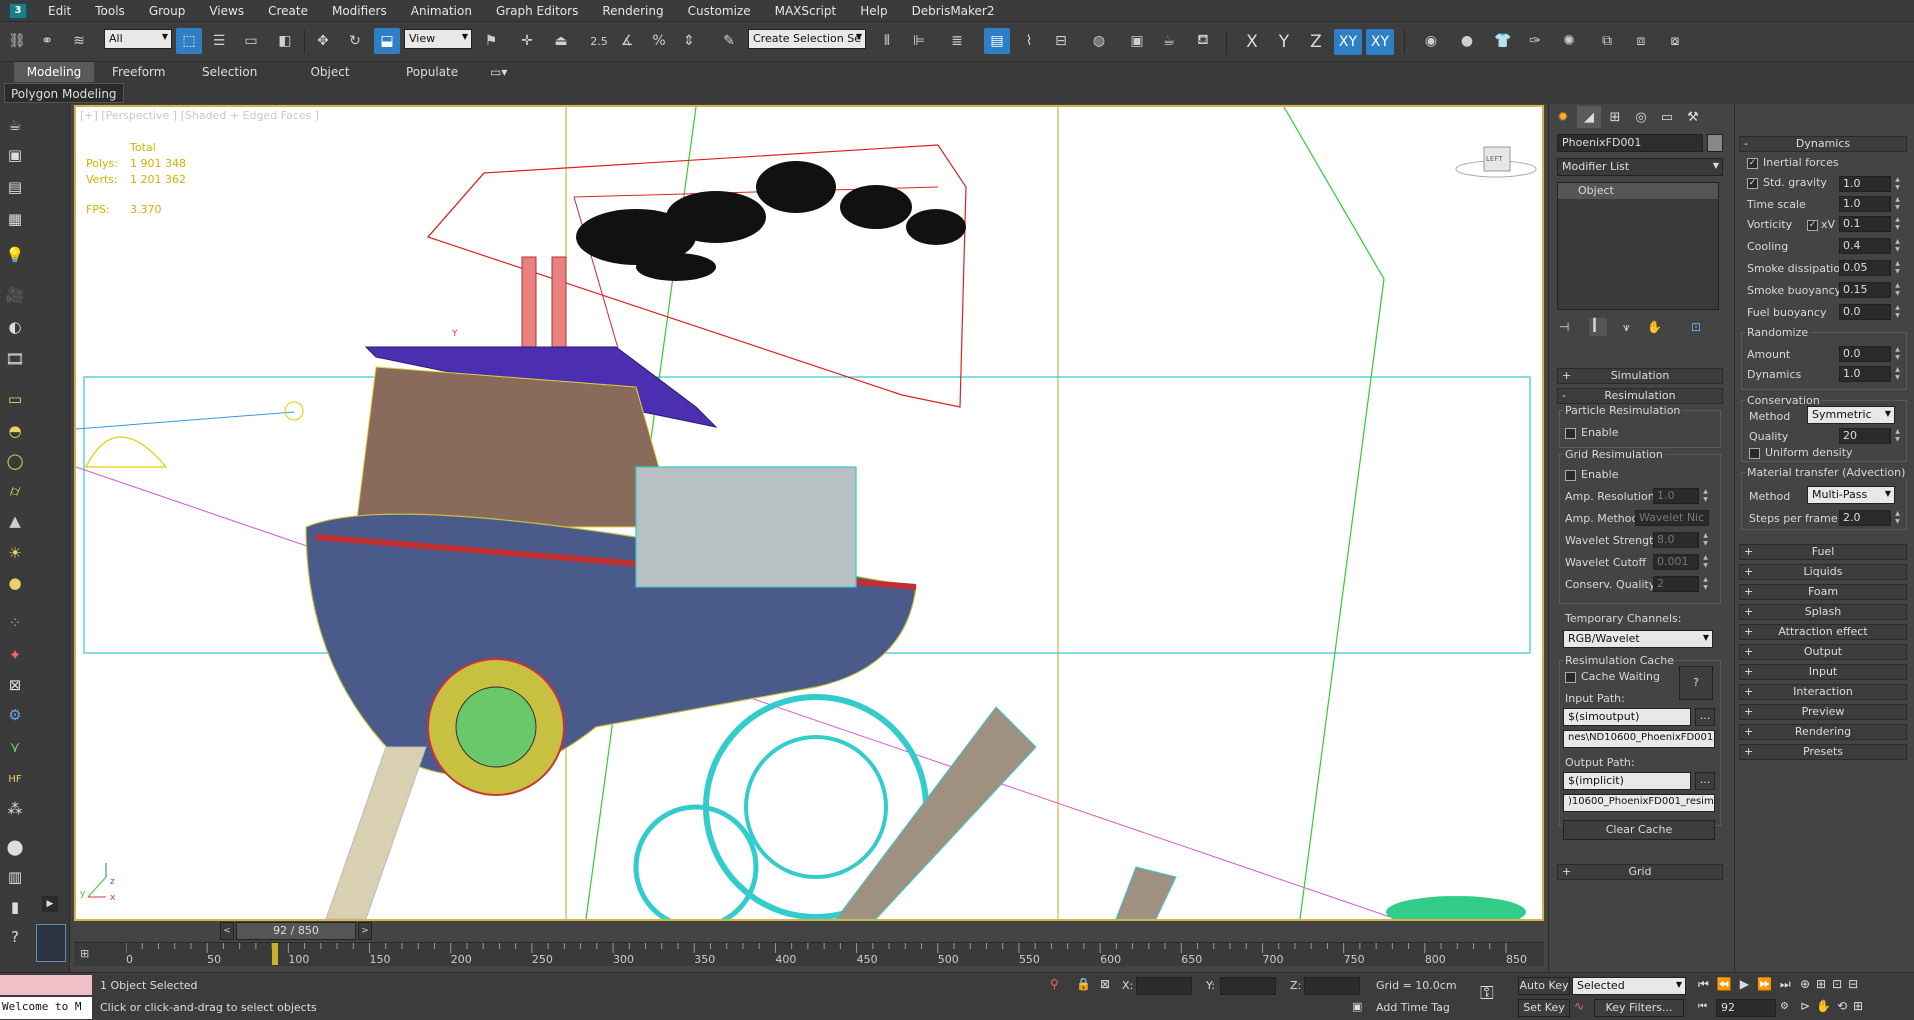  I want to click on reference-coord-dropdown: View, so click(438, 39).